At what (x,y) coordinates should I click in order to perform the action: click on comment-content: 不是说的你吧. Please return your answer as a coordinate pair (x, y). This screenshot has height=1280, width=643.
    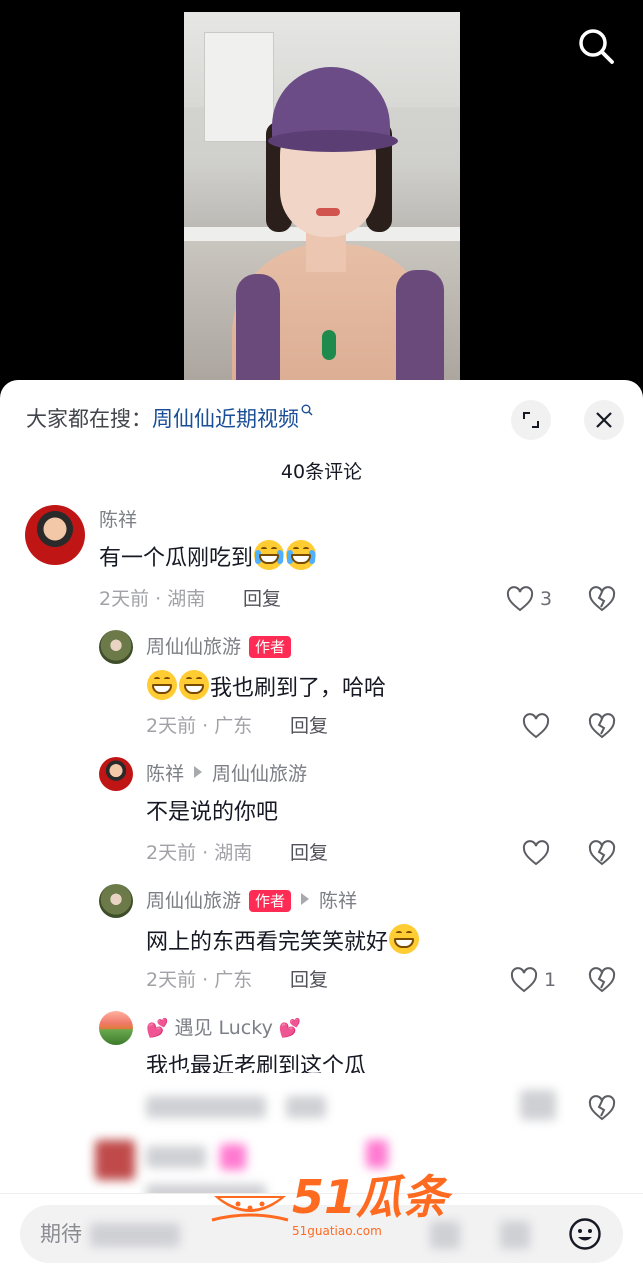
    Looking at the image, I should click on (212, 813).